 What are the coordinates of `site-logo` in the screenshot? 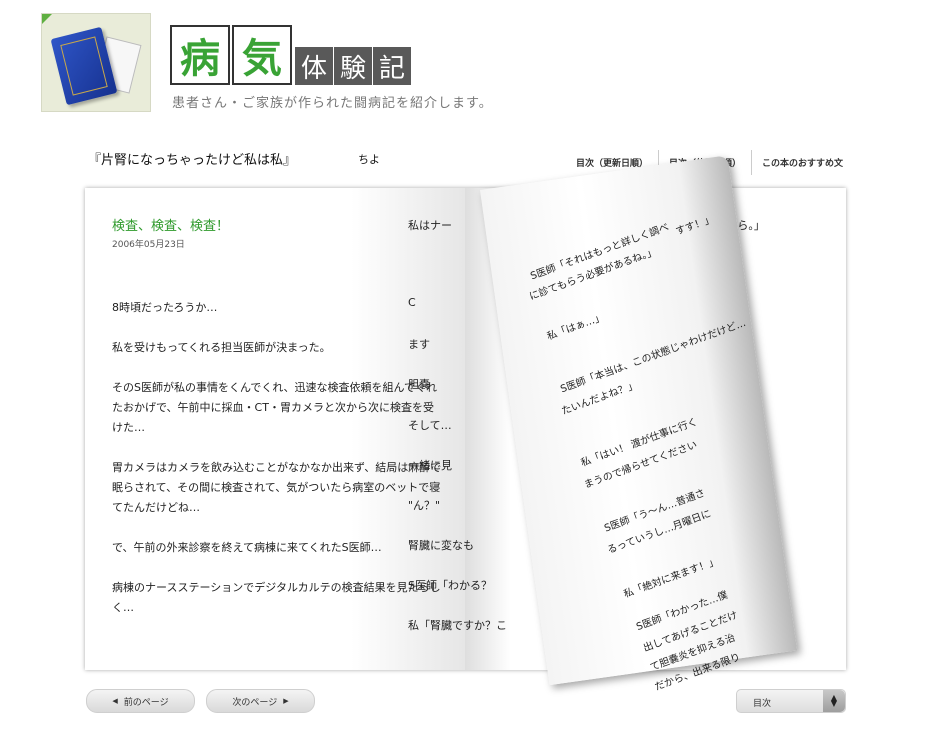 It's located at (96, 62).